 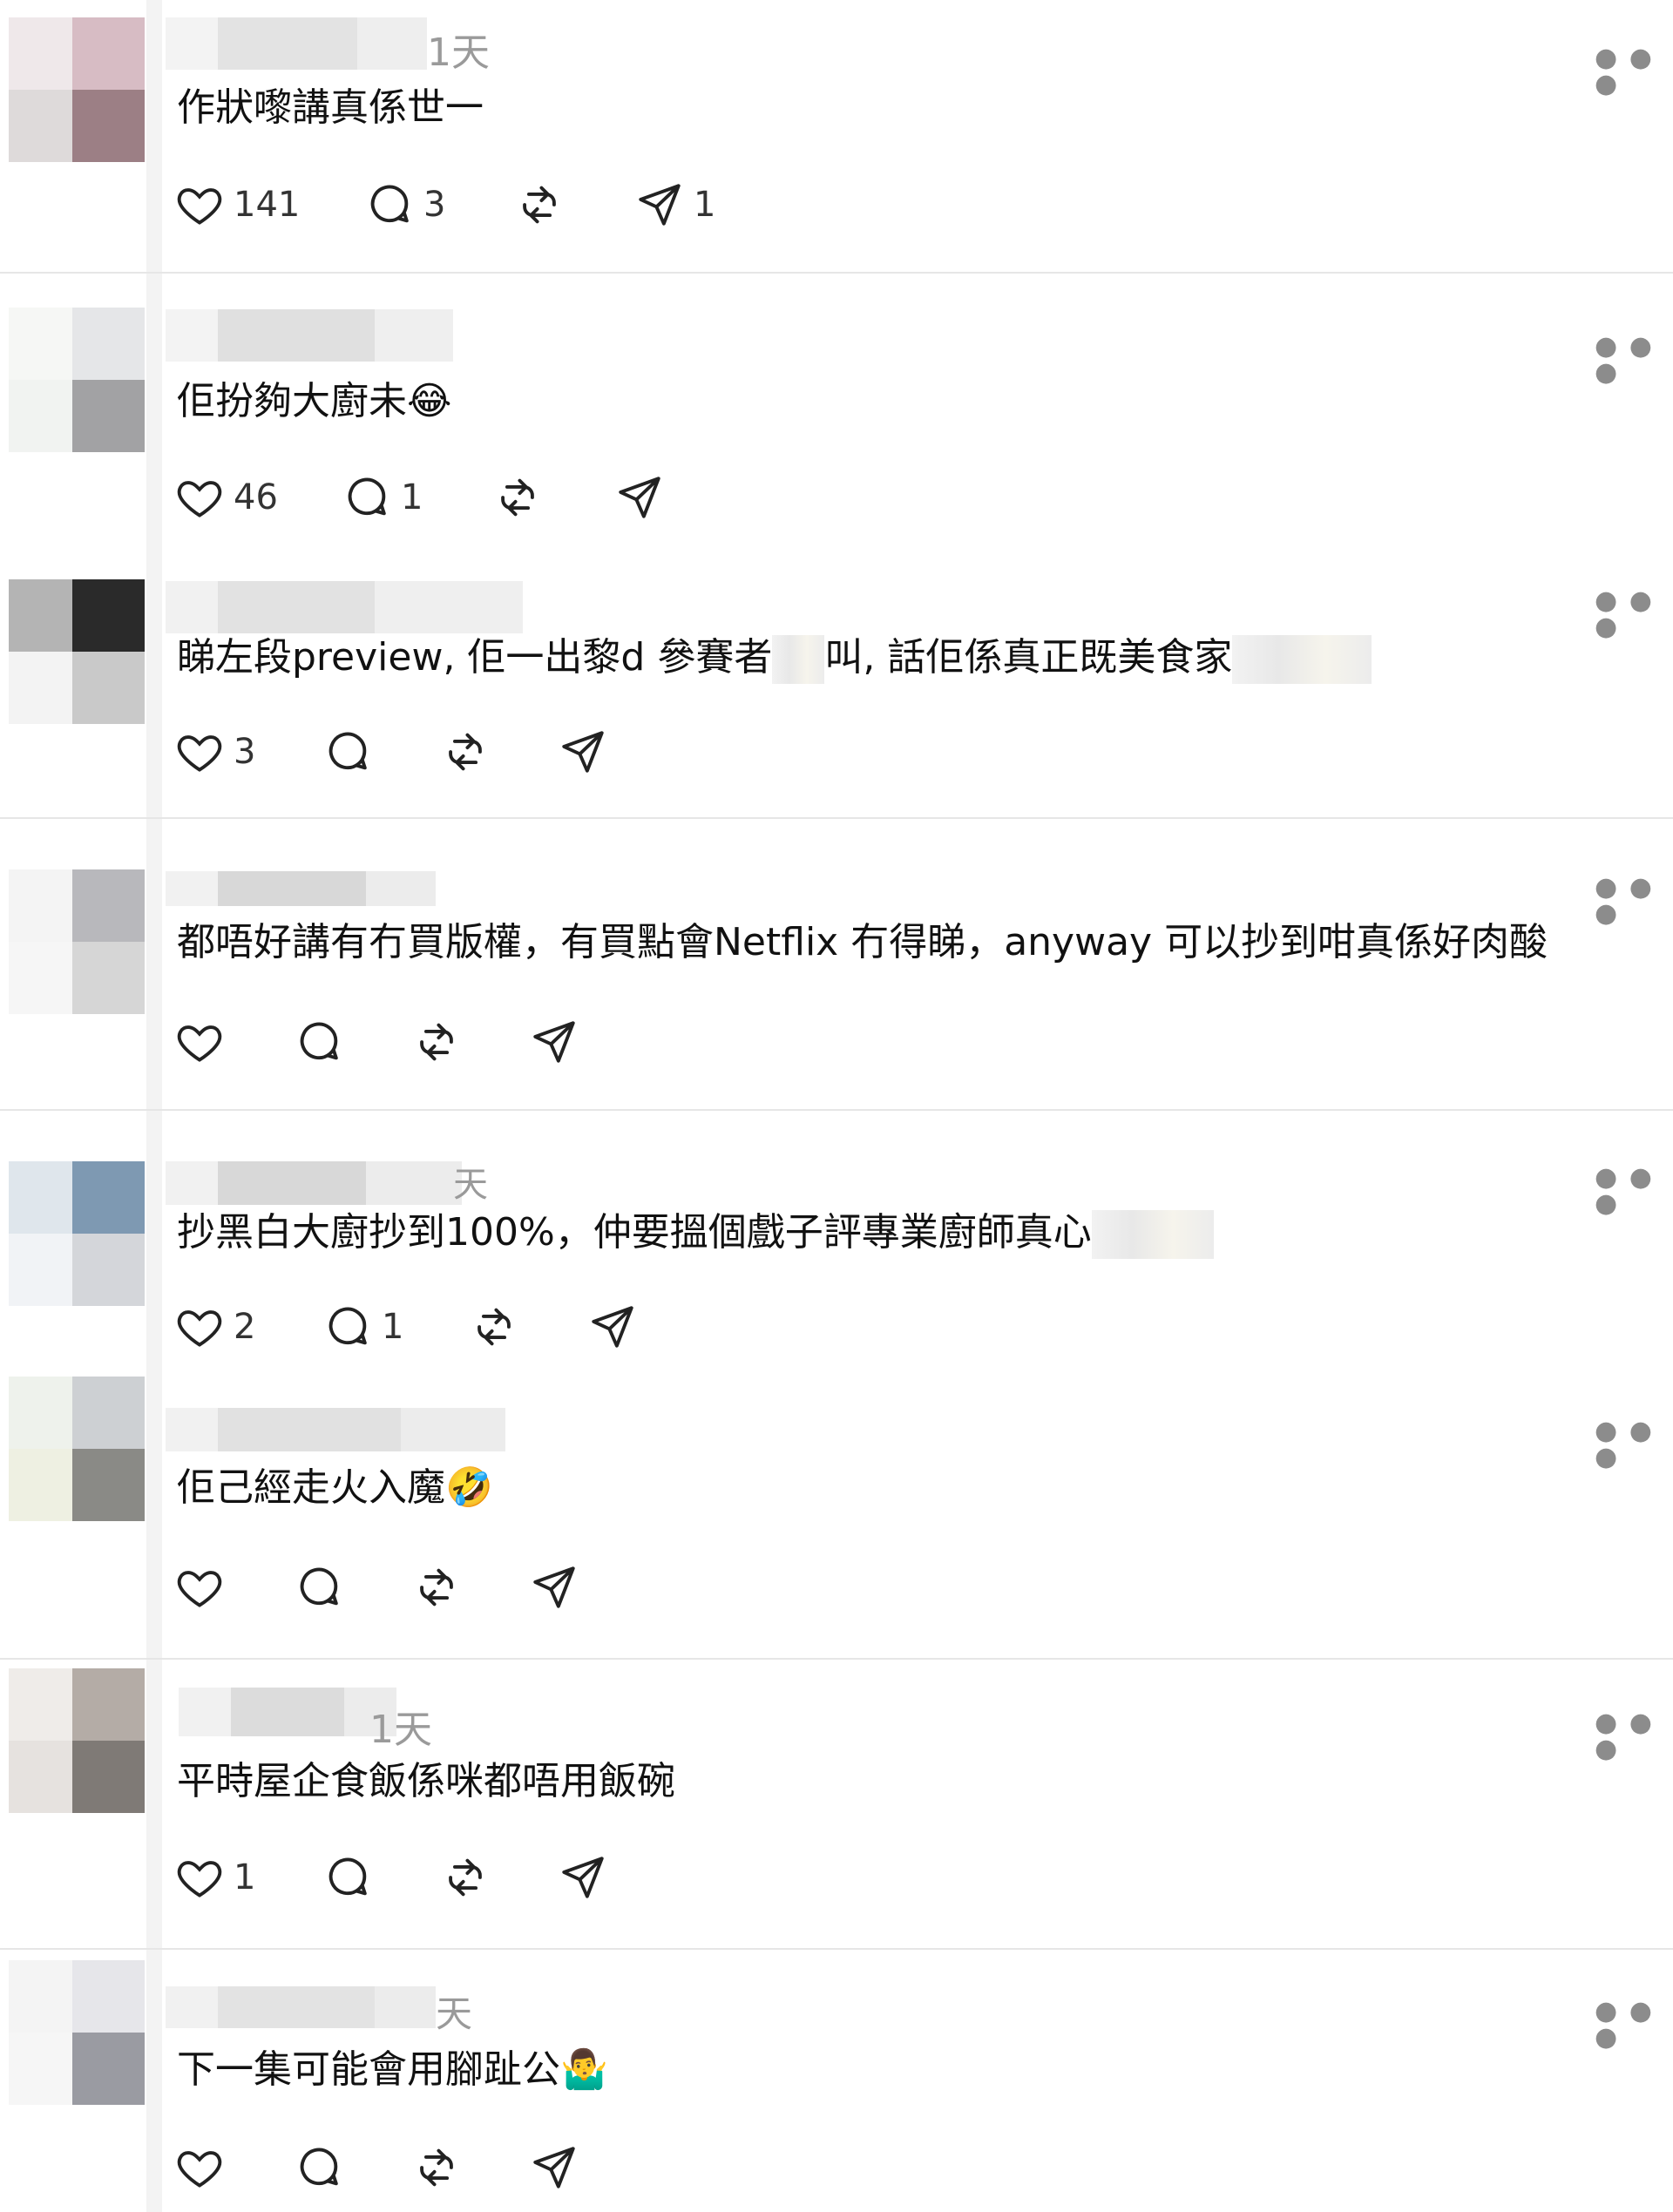 What do you see at coordinates (1028, 657) in the screenshot?
I see `post-text-content-2: 叫, 話佢係真正既美食家` at bounding box center [1028, 657].